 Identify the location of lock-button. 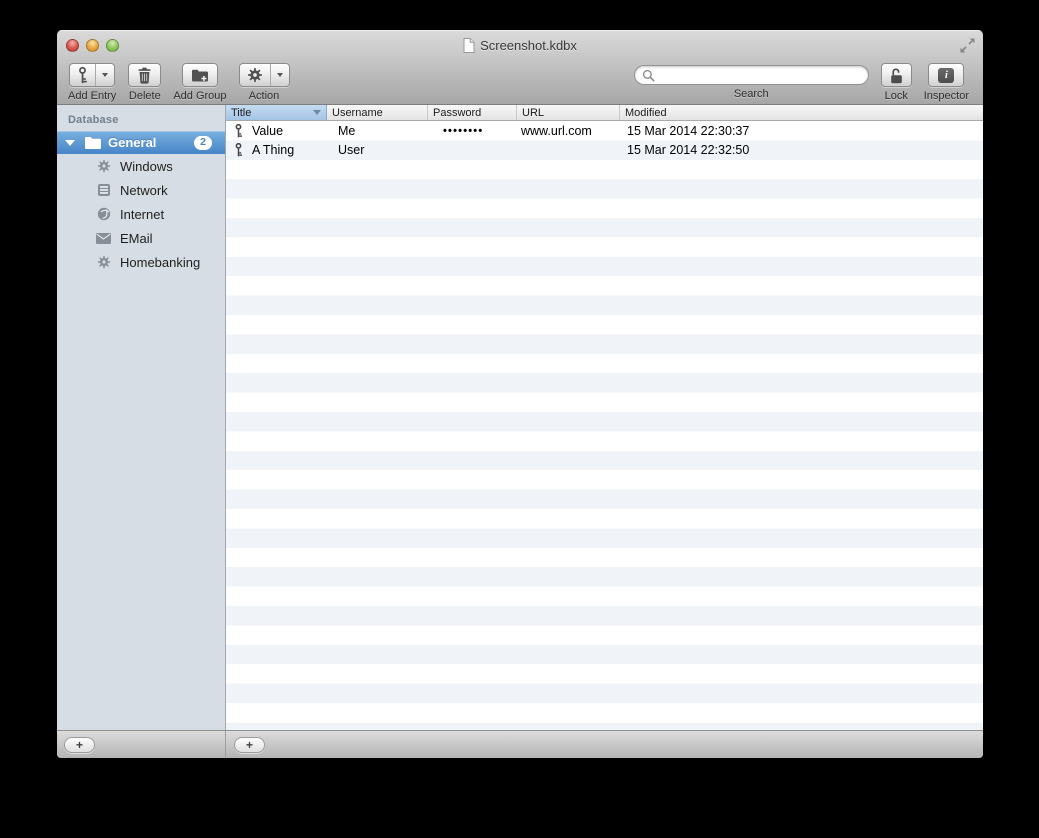
(896, 75).